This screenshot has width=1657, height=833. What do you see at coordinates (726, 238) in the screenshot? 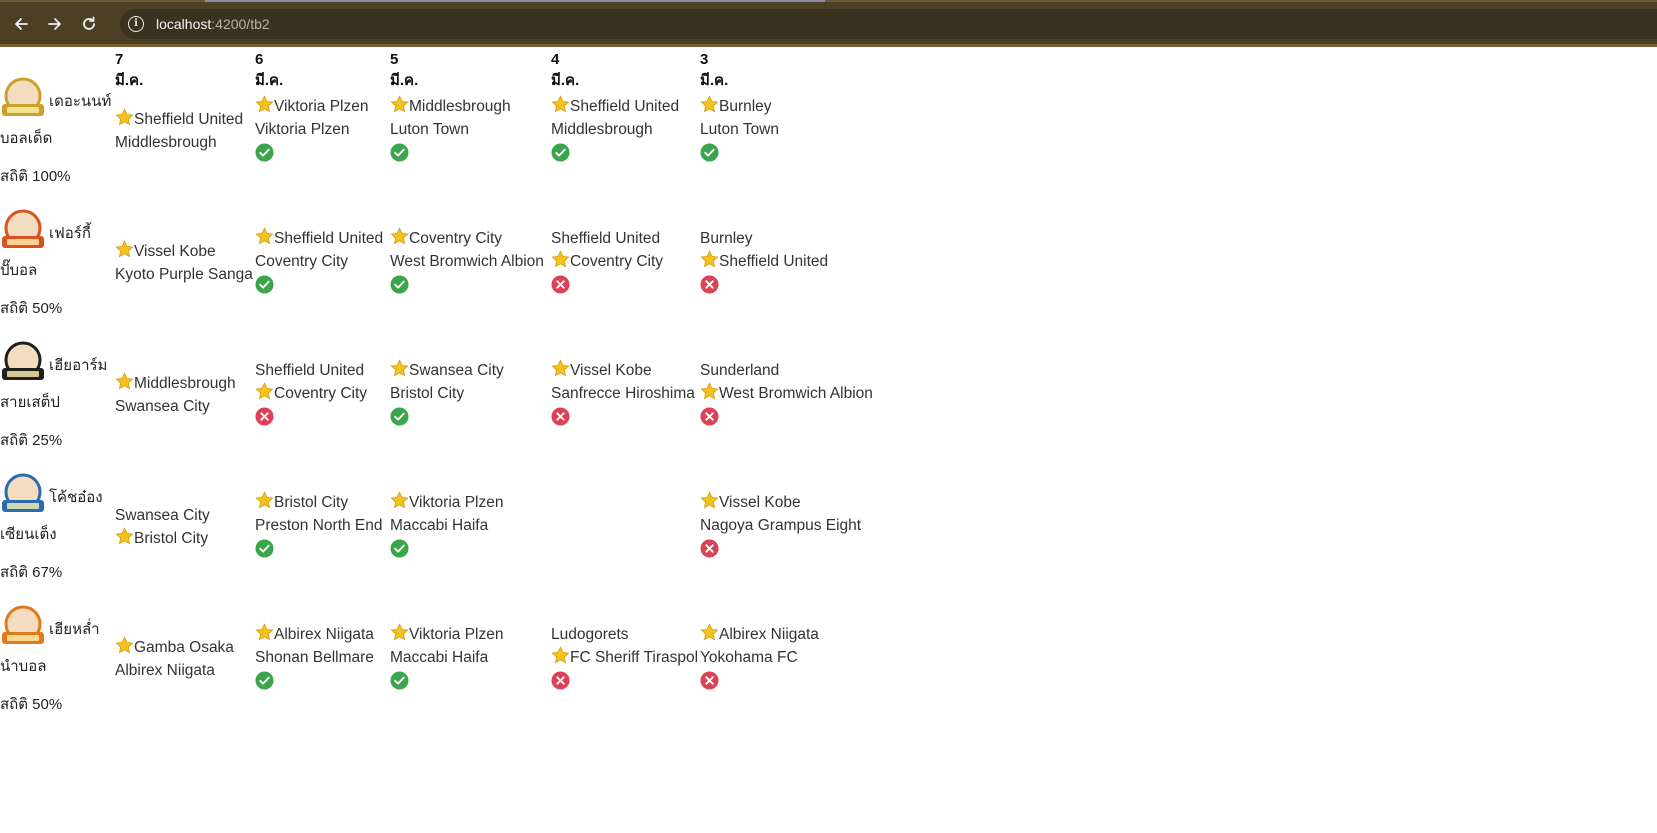
I see `team-name: Burnley` at bounding box center [726, 238].